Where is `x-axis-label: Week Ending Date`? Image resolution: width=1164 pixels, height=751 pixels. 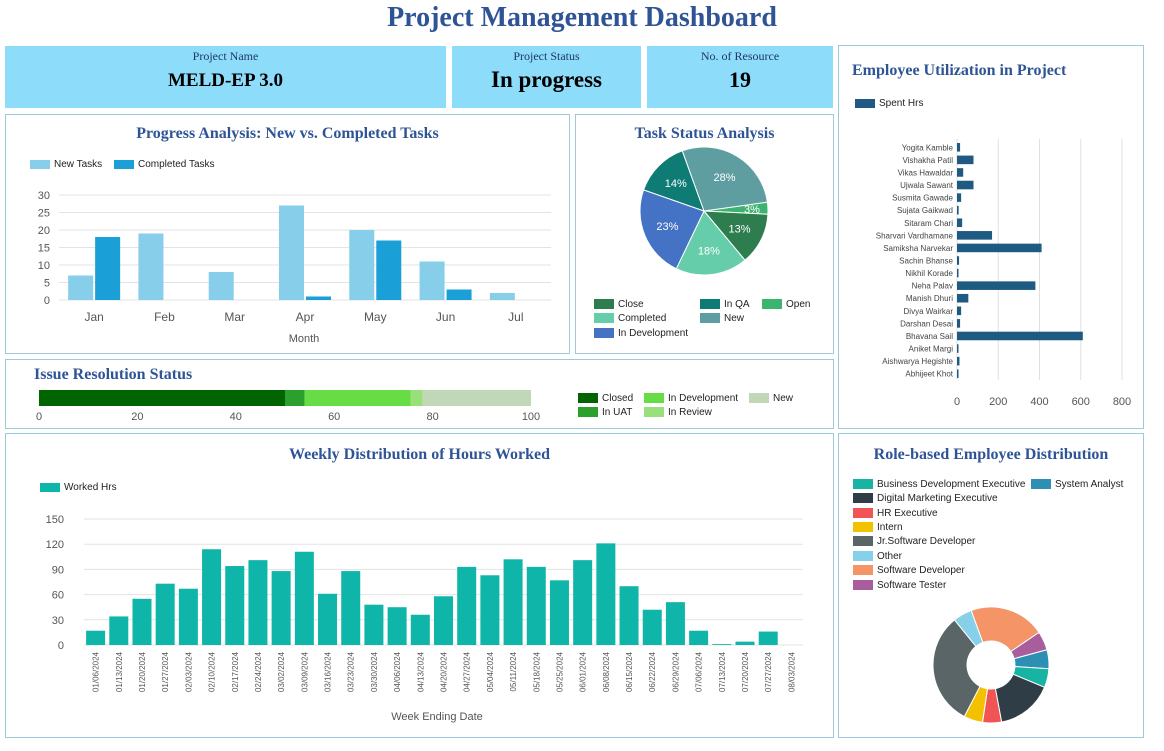 x-axis-label: Week Ending Date is located at coordinates (437, 717).